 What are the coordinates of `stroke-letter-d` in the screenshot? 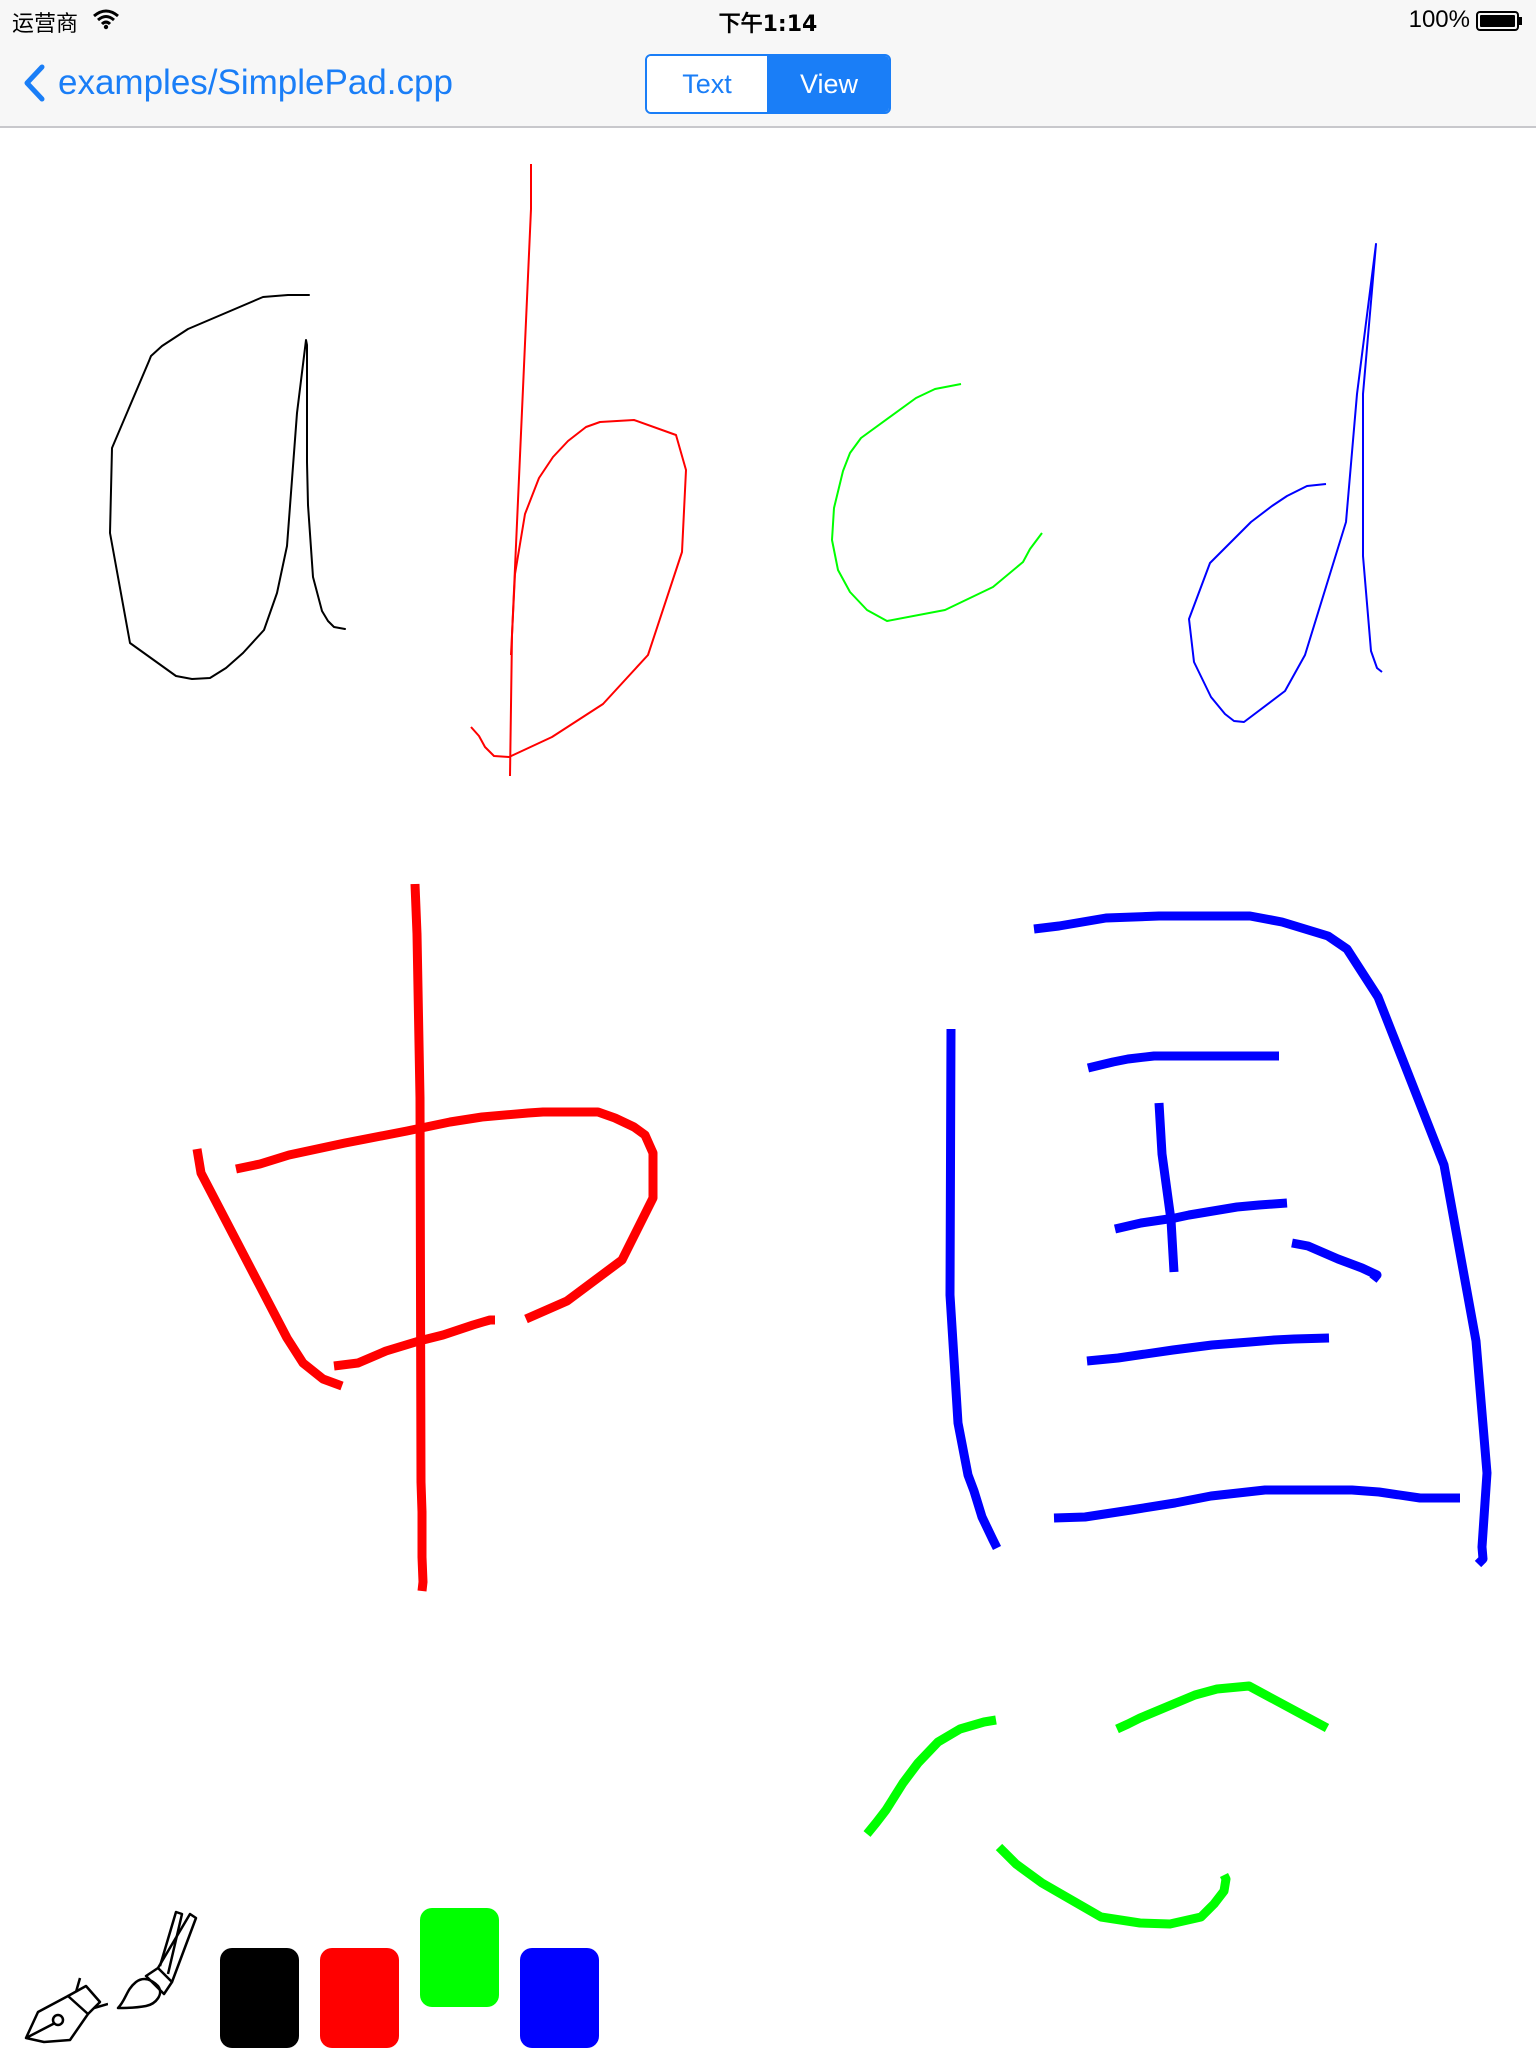 It's located at (1285, 483).